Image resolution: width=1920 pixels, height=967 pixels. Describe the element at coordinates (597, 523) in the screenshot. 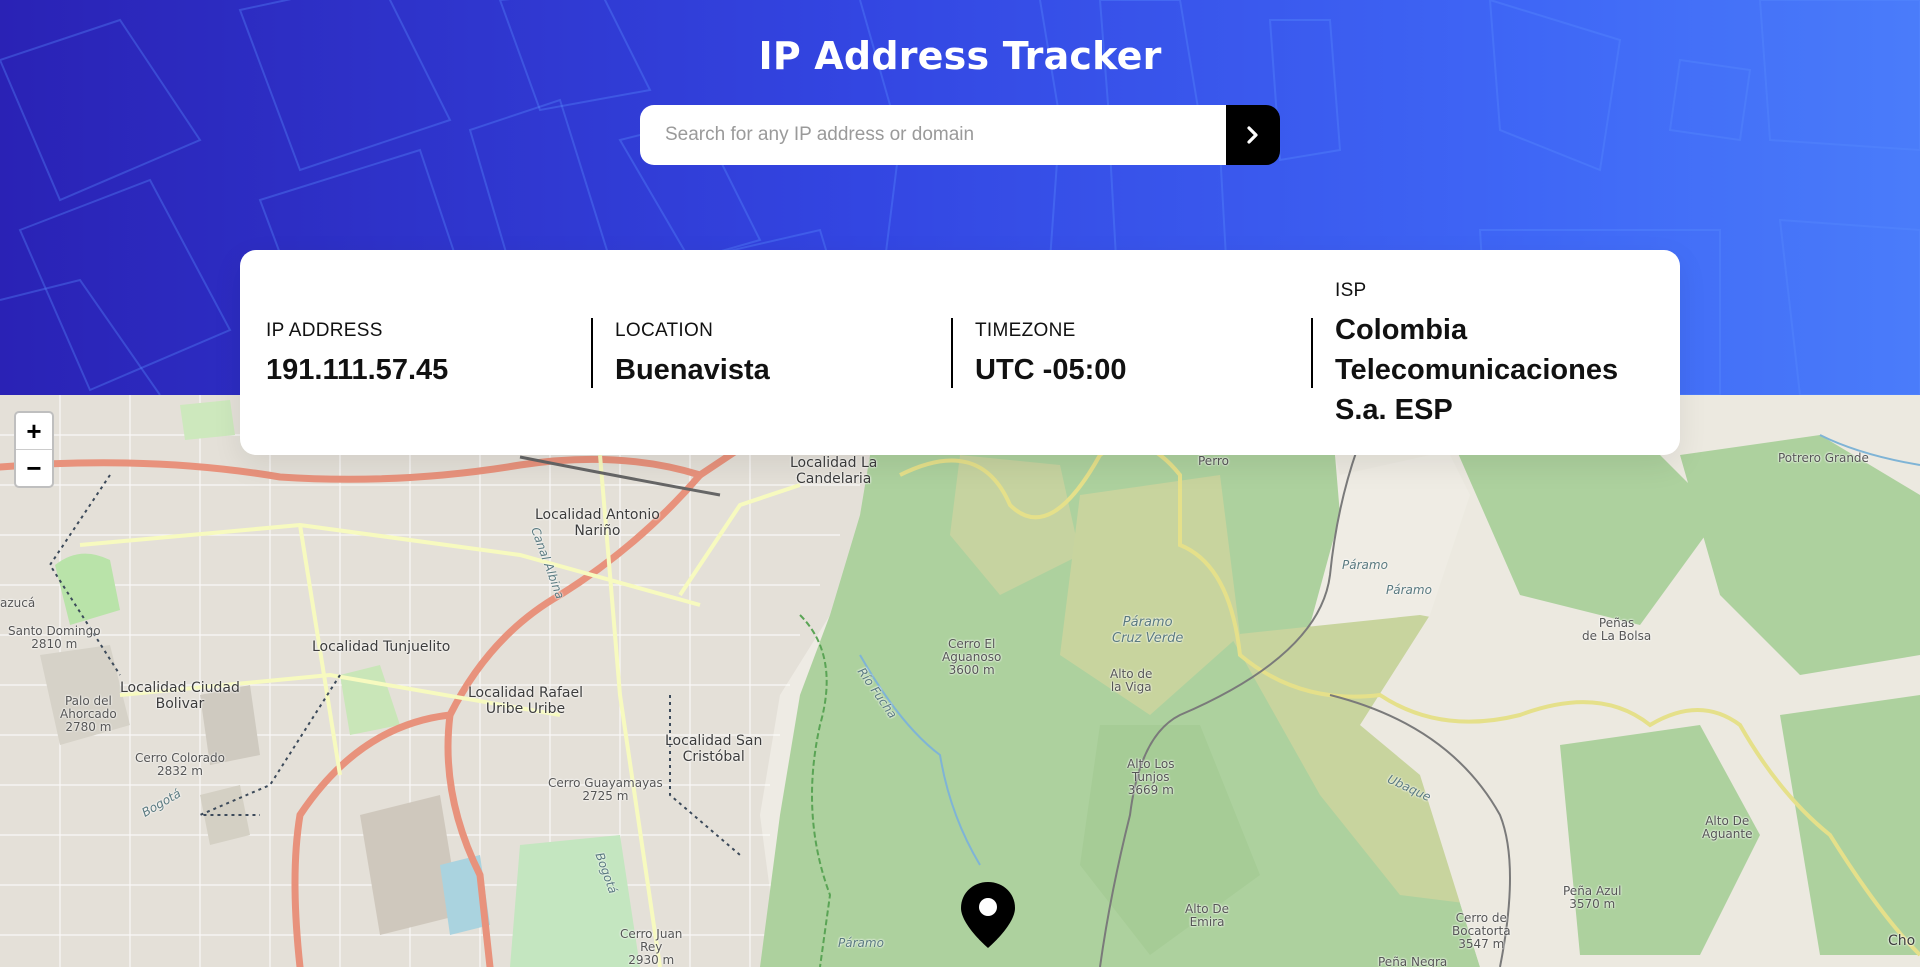

I see `map-label: Localidad Antonio Nariño` at that location.